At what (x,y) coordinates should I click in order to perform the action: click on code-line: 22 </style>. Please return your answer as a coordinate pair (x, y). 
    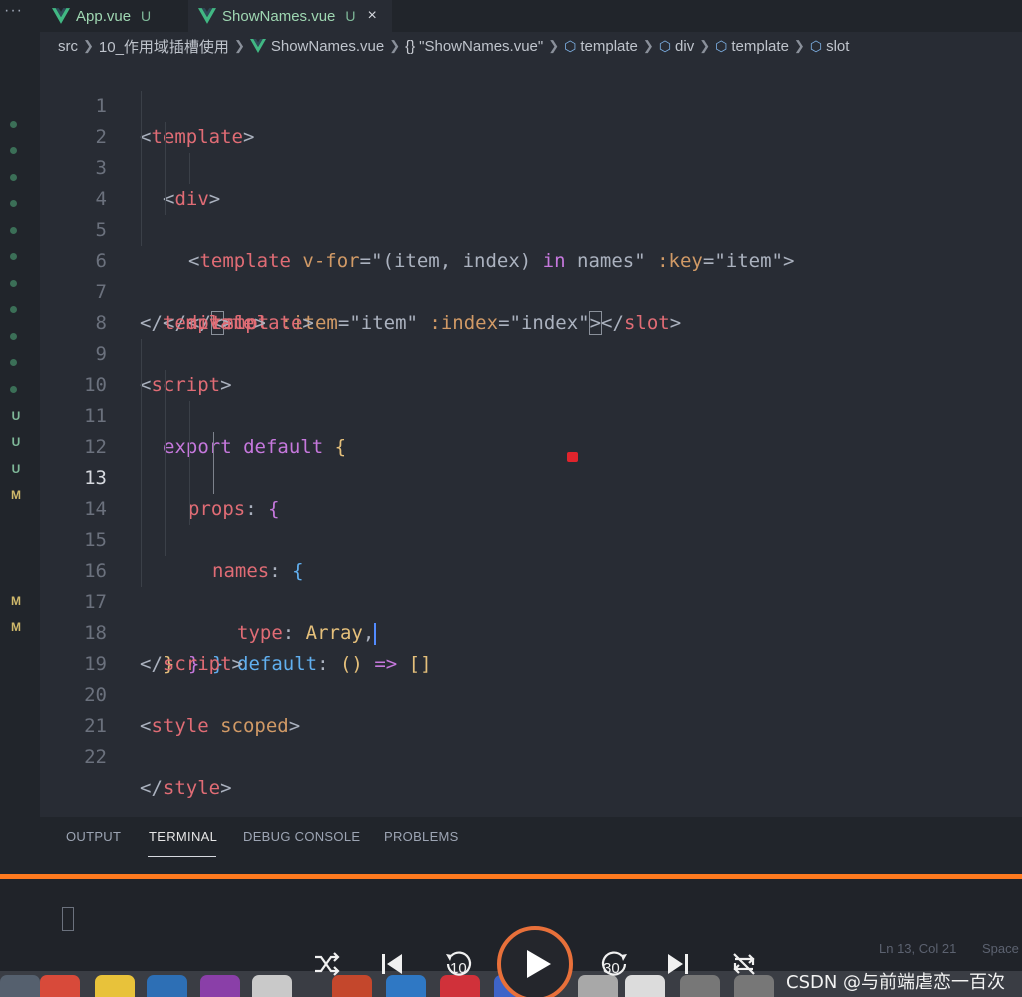
    Looking at the image, I should click on (531, 755).